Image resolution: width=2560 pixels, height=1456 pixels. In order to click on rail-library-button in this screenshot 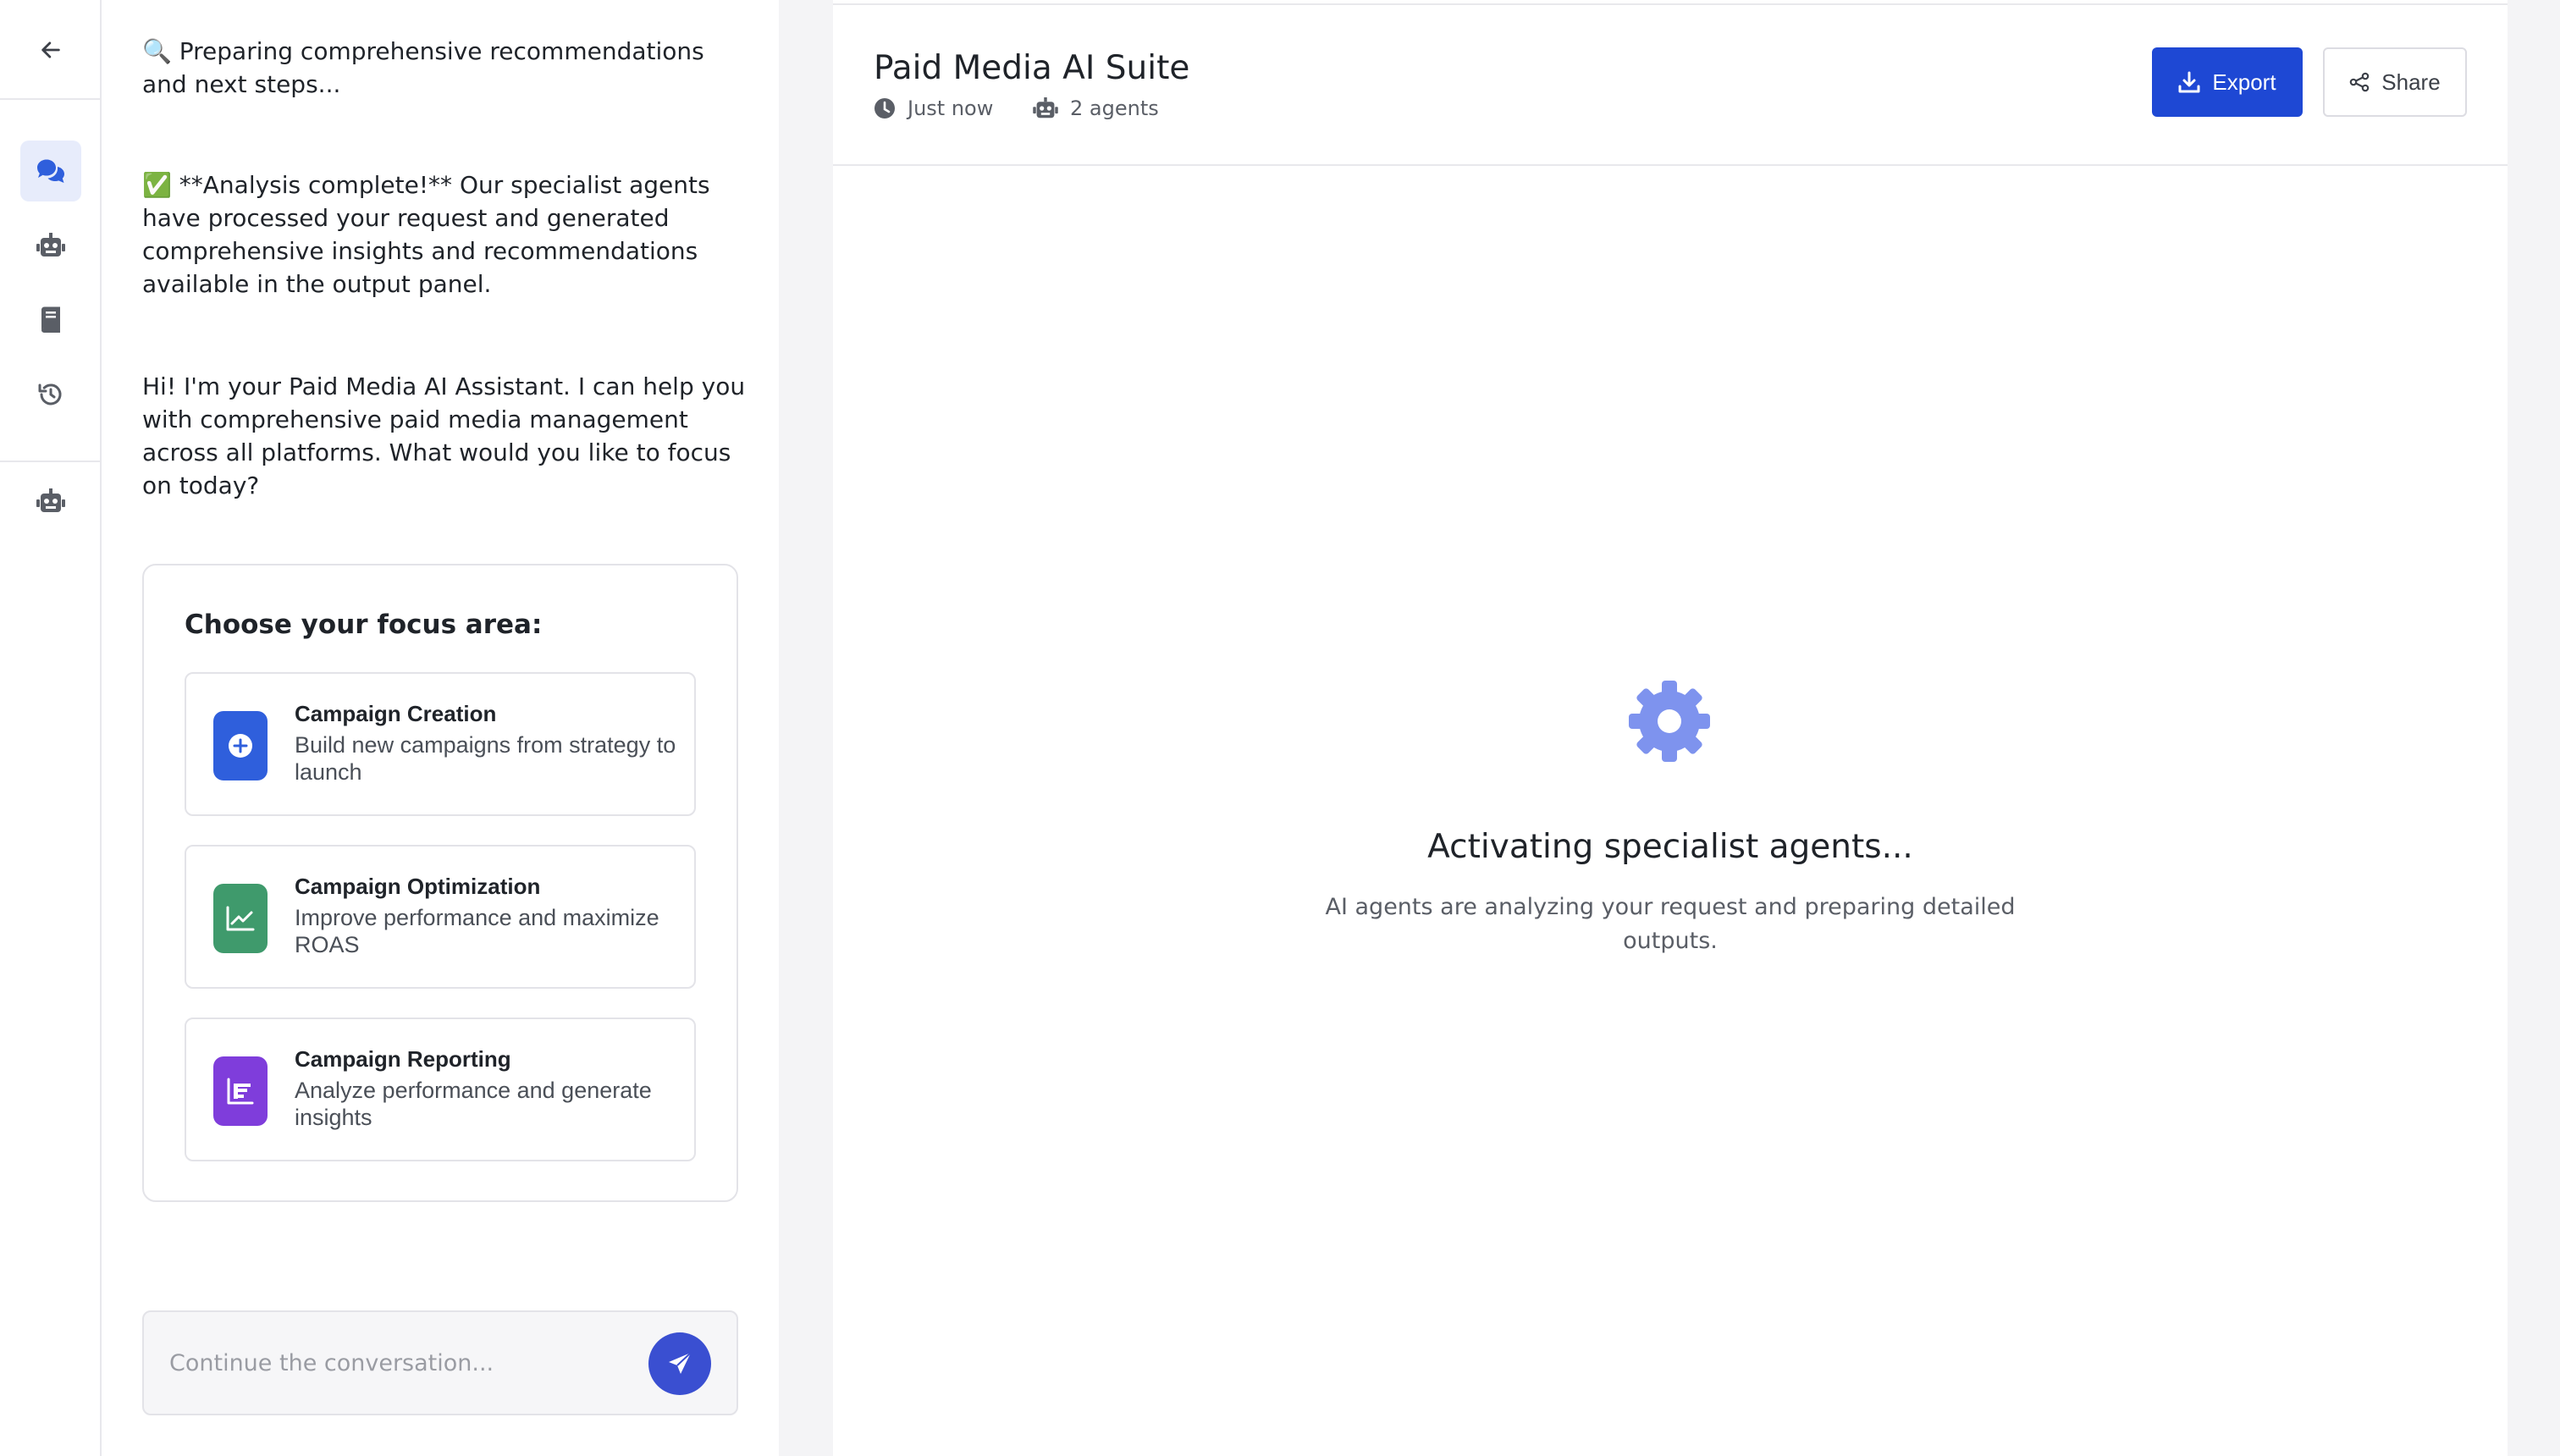, I will do `click(50, 320)`.